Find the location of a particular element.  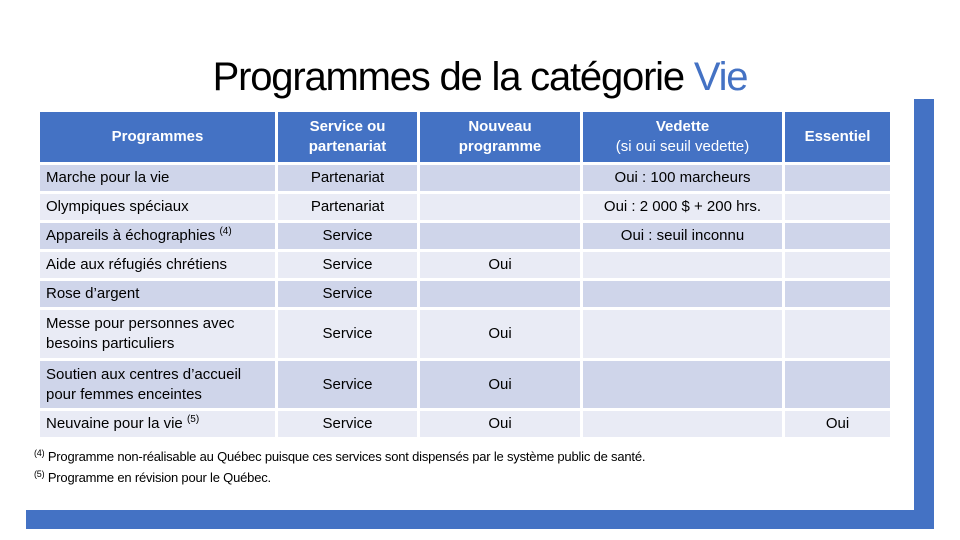

page-title: Programmes de la catégorie Vie is located at coordinates (480, 77).